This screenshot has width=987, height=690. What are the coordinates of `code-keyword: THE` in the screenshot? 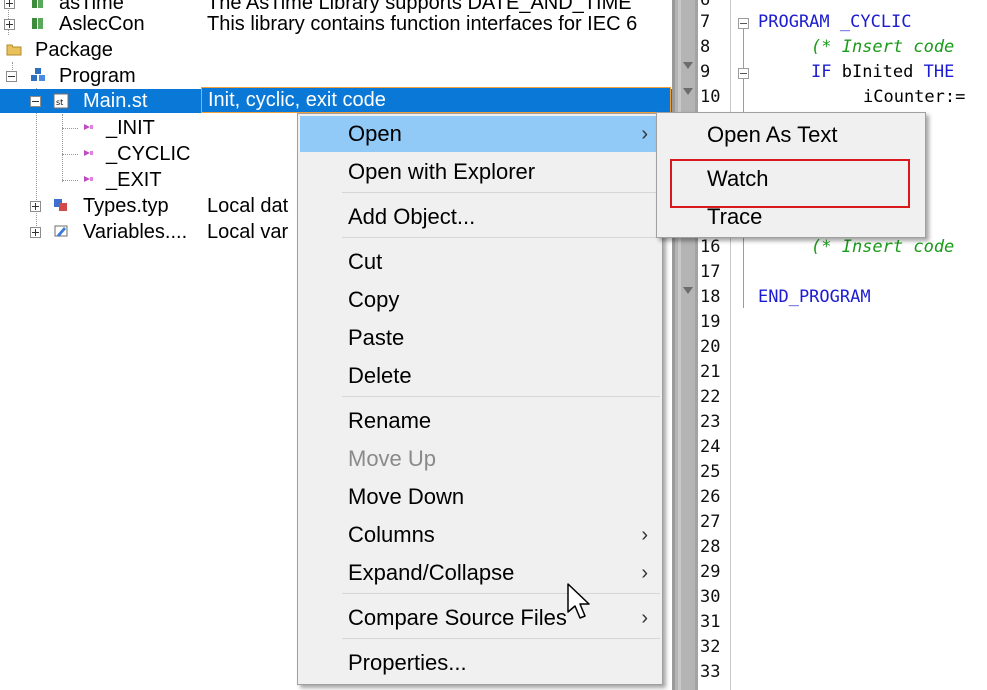 It's located at (939, 72).